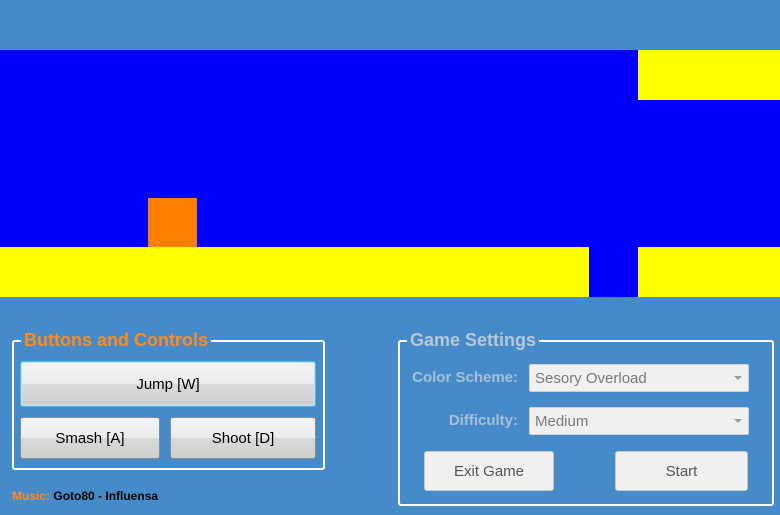 The width and height of the screenshot is (780, 515). What do you see at coordinates (562, 421) in the screenshot?
I see `difficulty-value: Medium` at bounding box center [562, 421].